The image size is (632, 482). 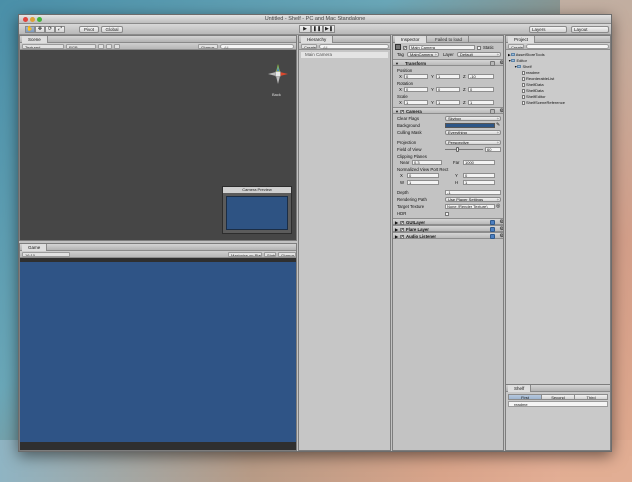 What do you see at coordinates (35, 39) in the screenshot?
I see `tab-scene: Scene` at bounding box center [35, 39].